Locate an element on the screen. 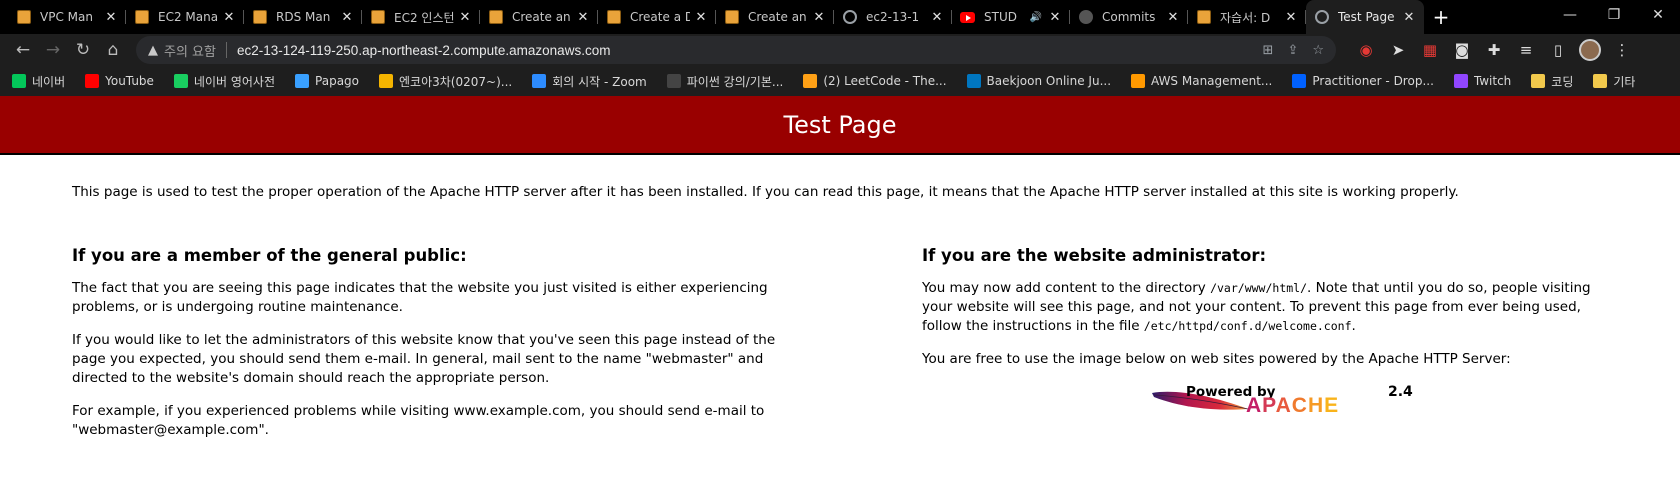  reload-button: ↻ is located at coordinates (83, 50).